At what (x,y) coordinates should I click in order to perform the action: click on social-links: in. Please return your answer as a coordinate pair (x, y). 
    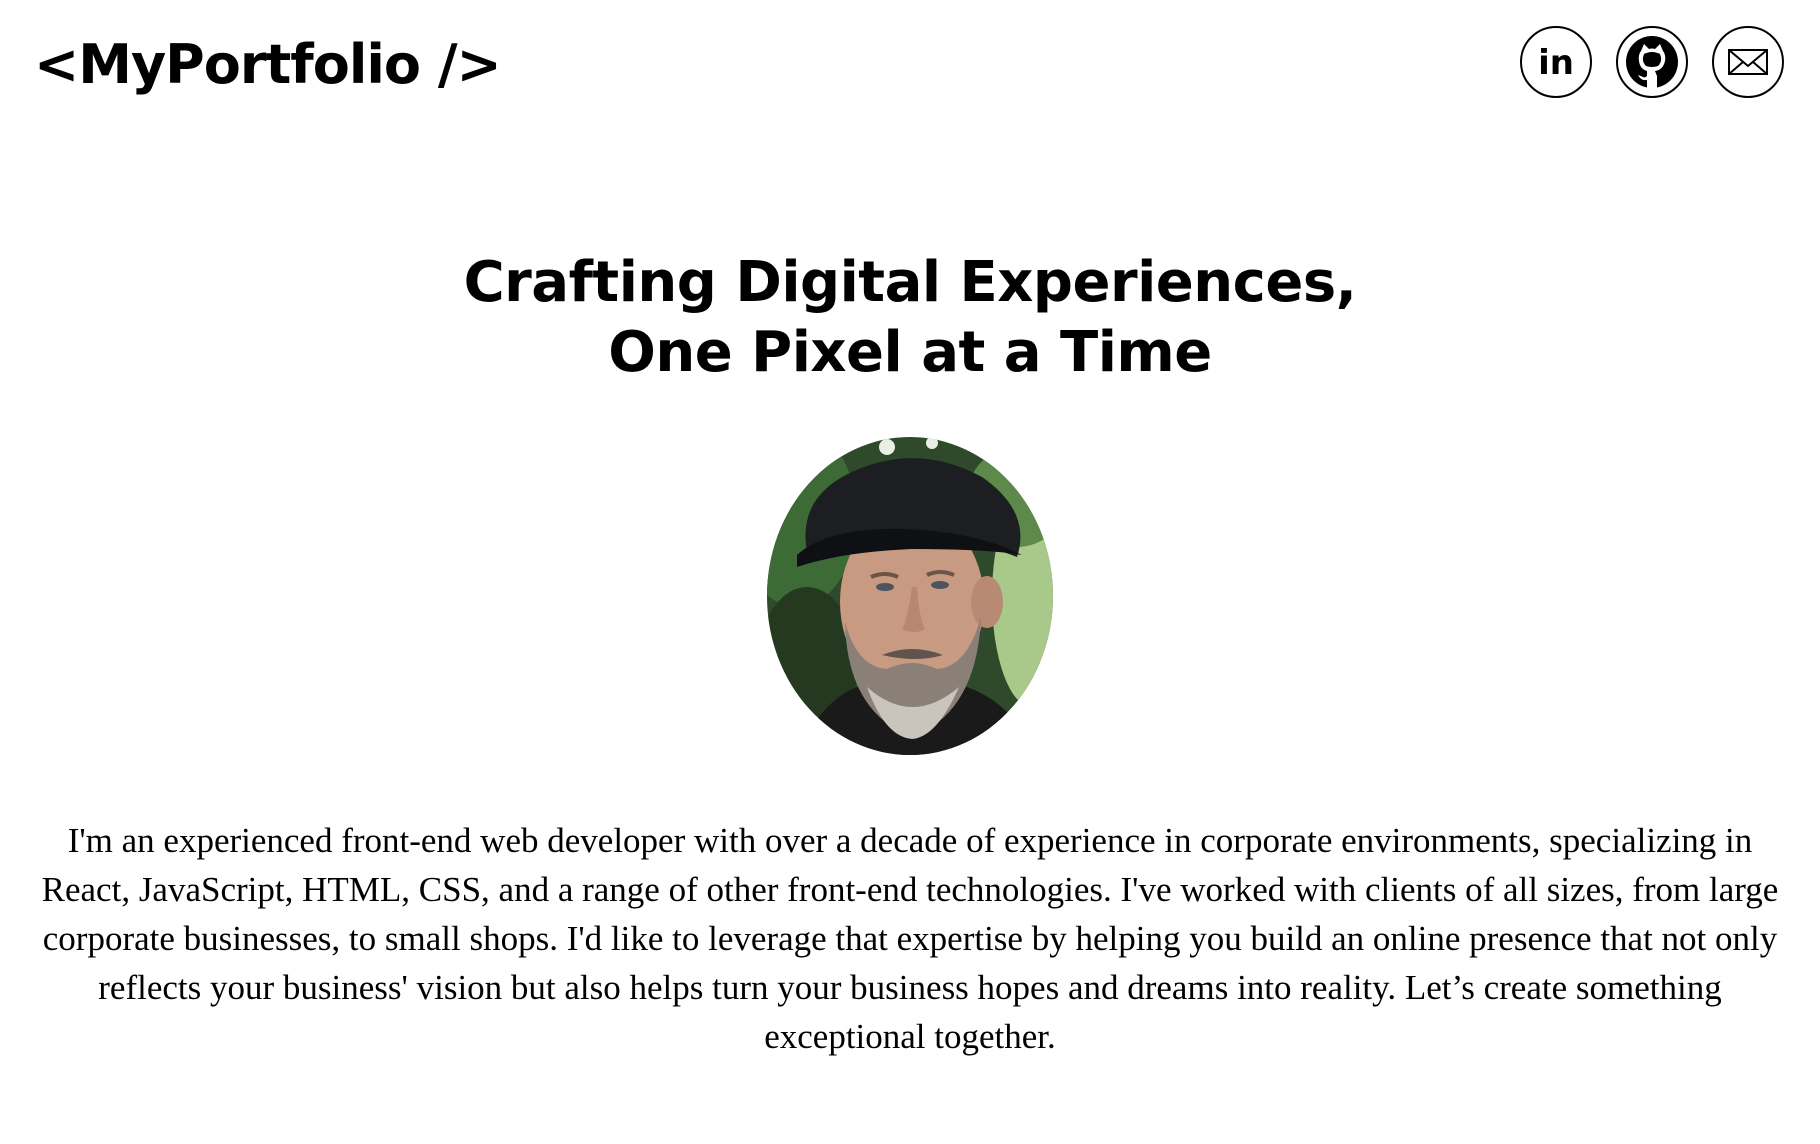
    Looking at the image, I should click on (1652, 62).